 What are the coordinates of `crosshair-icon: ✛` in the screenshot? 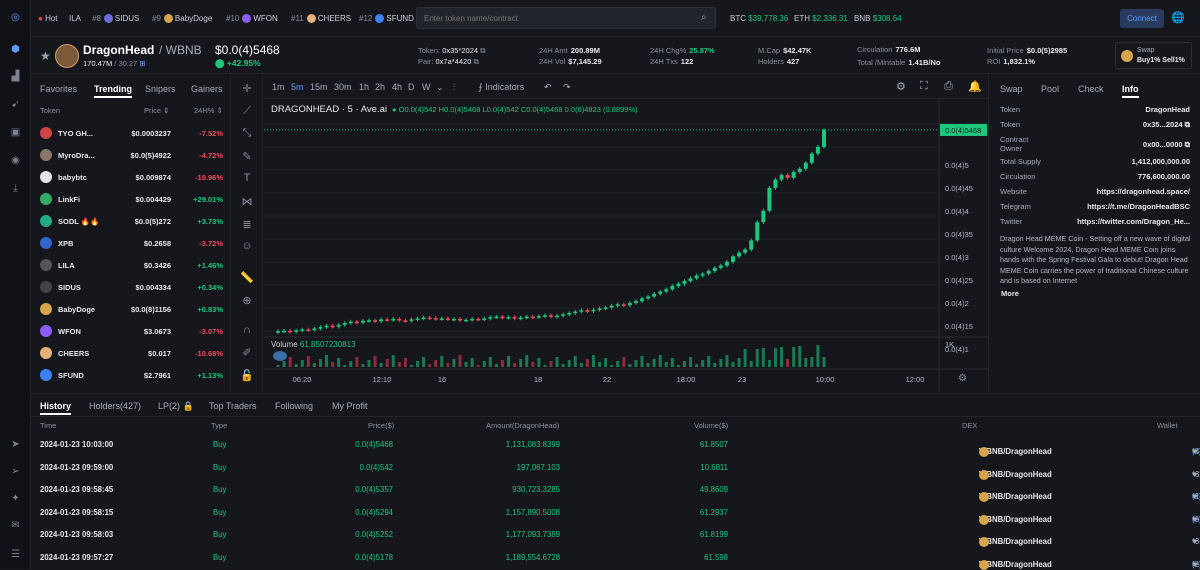 It's located at (247, 88).